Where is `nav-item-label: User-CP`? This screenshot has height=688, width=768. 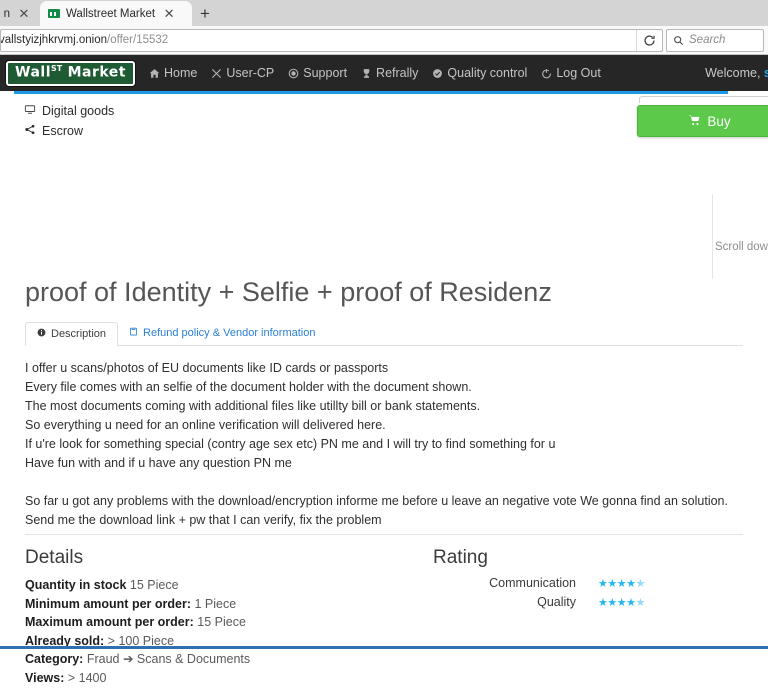
nav-item-label: User-CP is located at coordinates (250, 73).